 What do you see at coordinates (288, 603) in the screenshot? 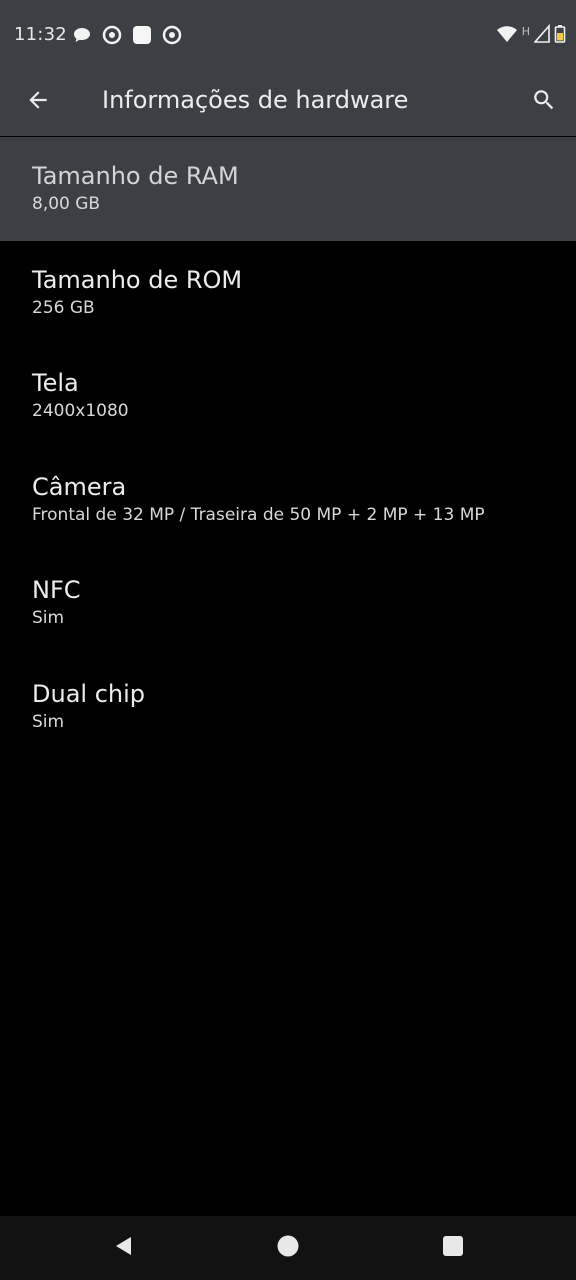
I see `list-item-nfc: NFC Sim` at bounding box center [288, 603].